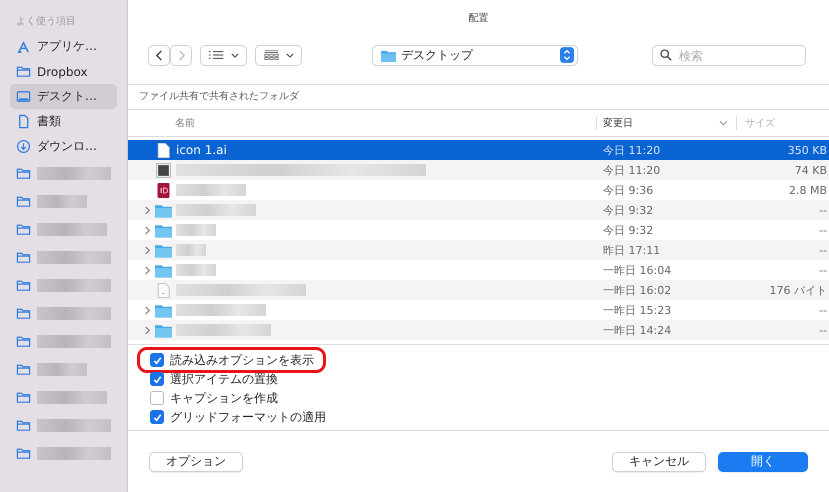 This screenshot has height=492, width=829. Describe the element at coordinates (214, 379) in the screenshot. I see `option-checkbox: 選択アイテムの置換` at that location.